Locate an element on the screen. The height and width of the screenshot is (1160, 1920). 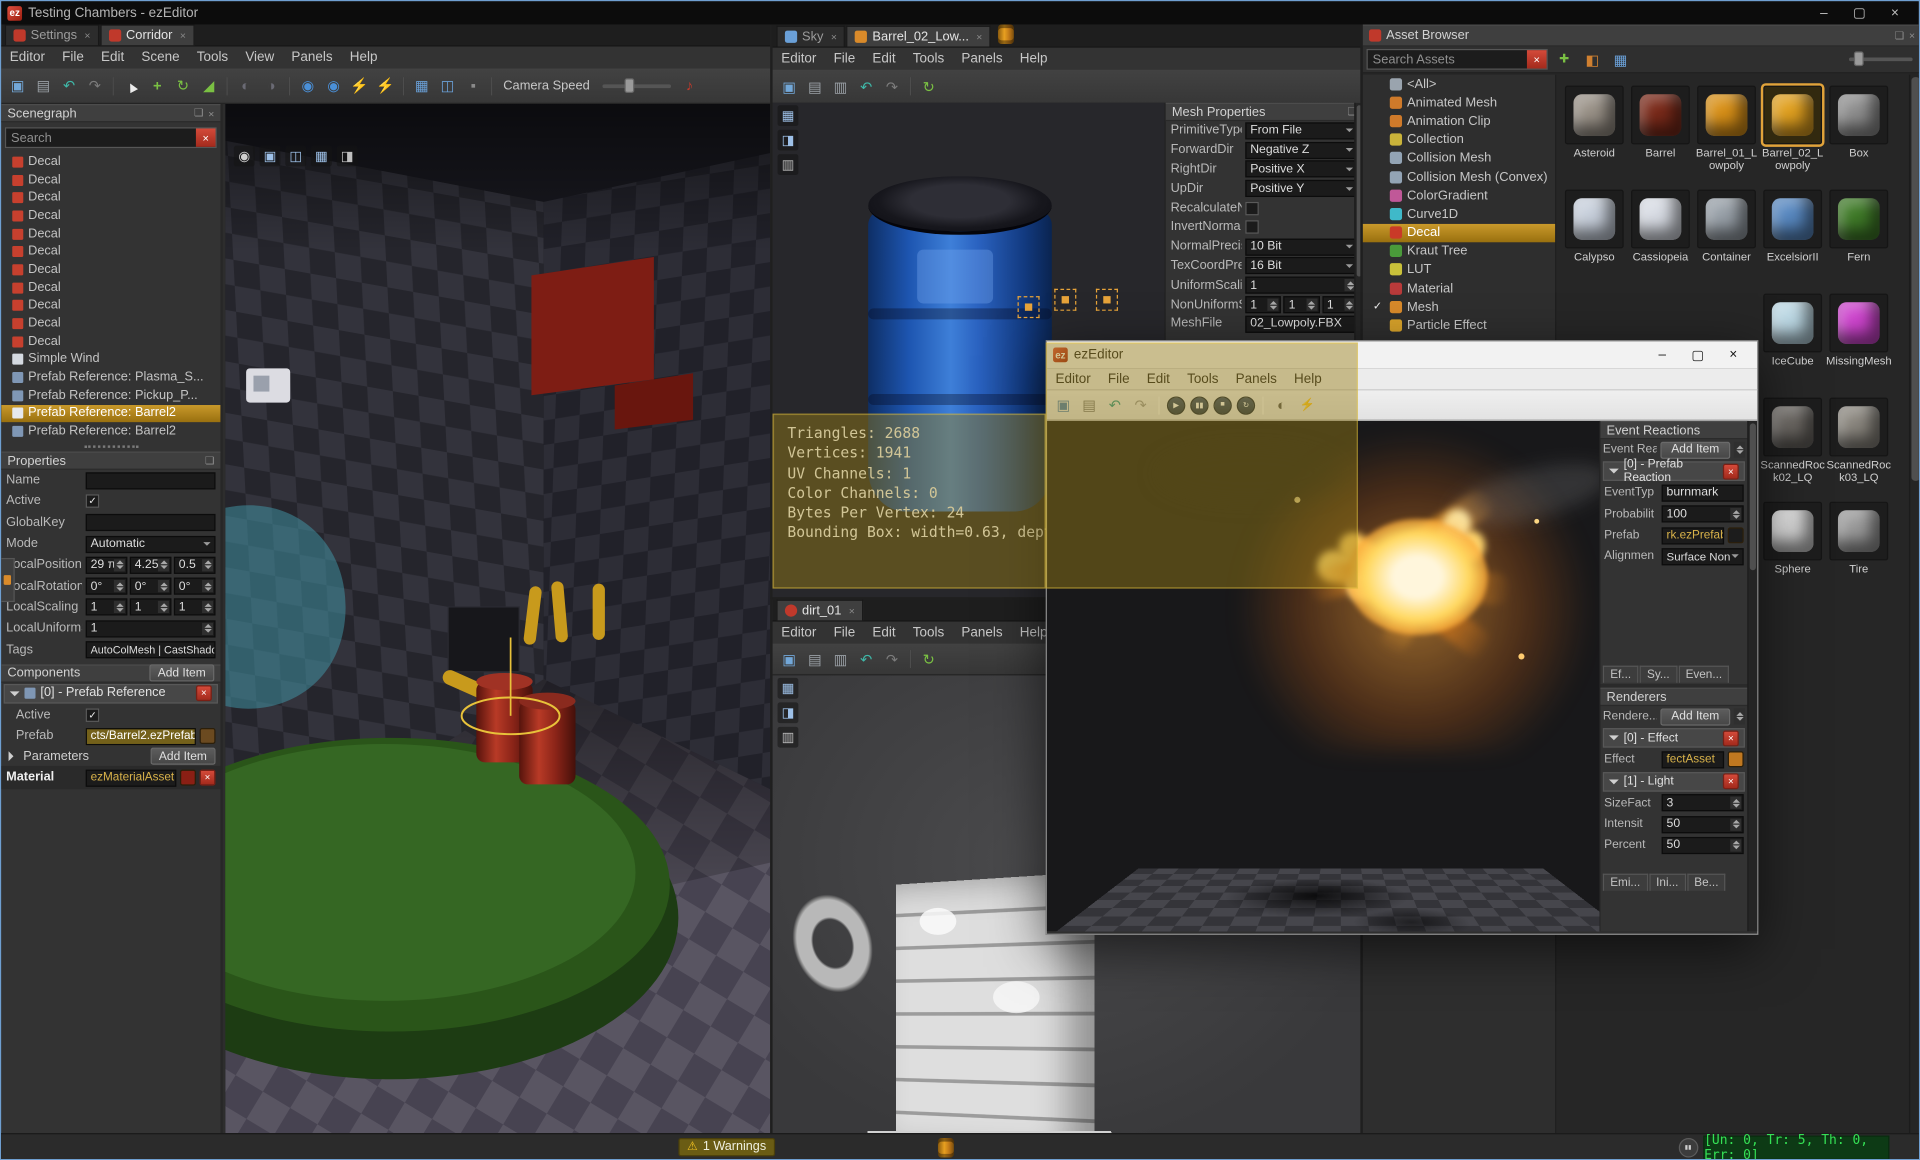
asset-type-item: Curve1D is located at coordinates (1459, 214).